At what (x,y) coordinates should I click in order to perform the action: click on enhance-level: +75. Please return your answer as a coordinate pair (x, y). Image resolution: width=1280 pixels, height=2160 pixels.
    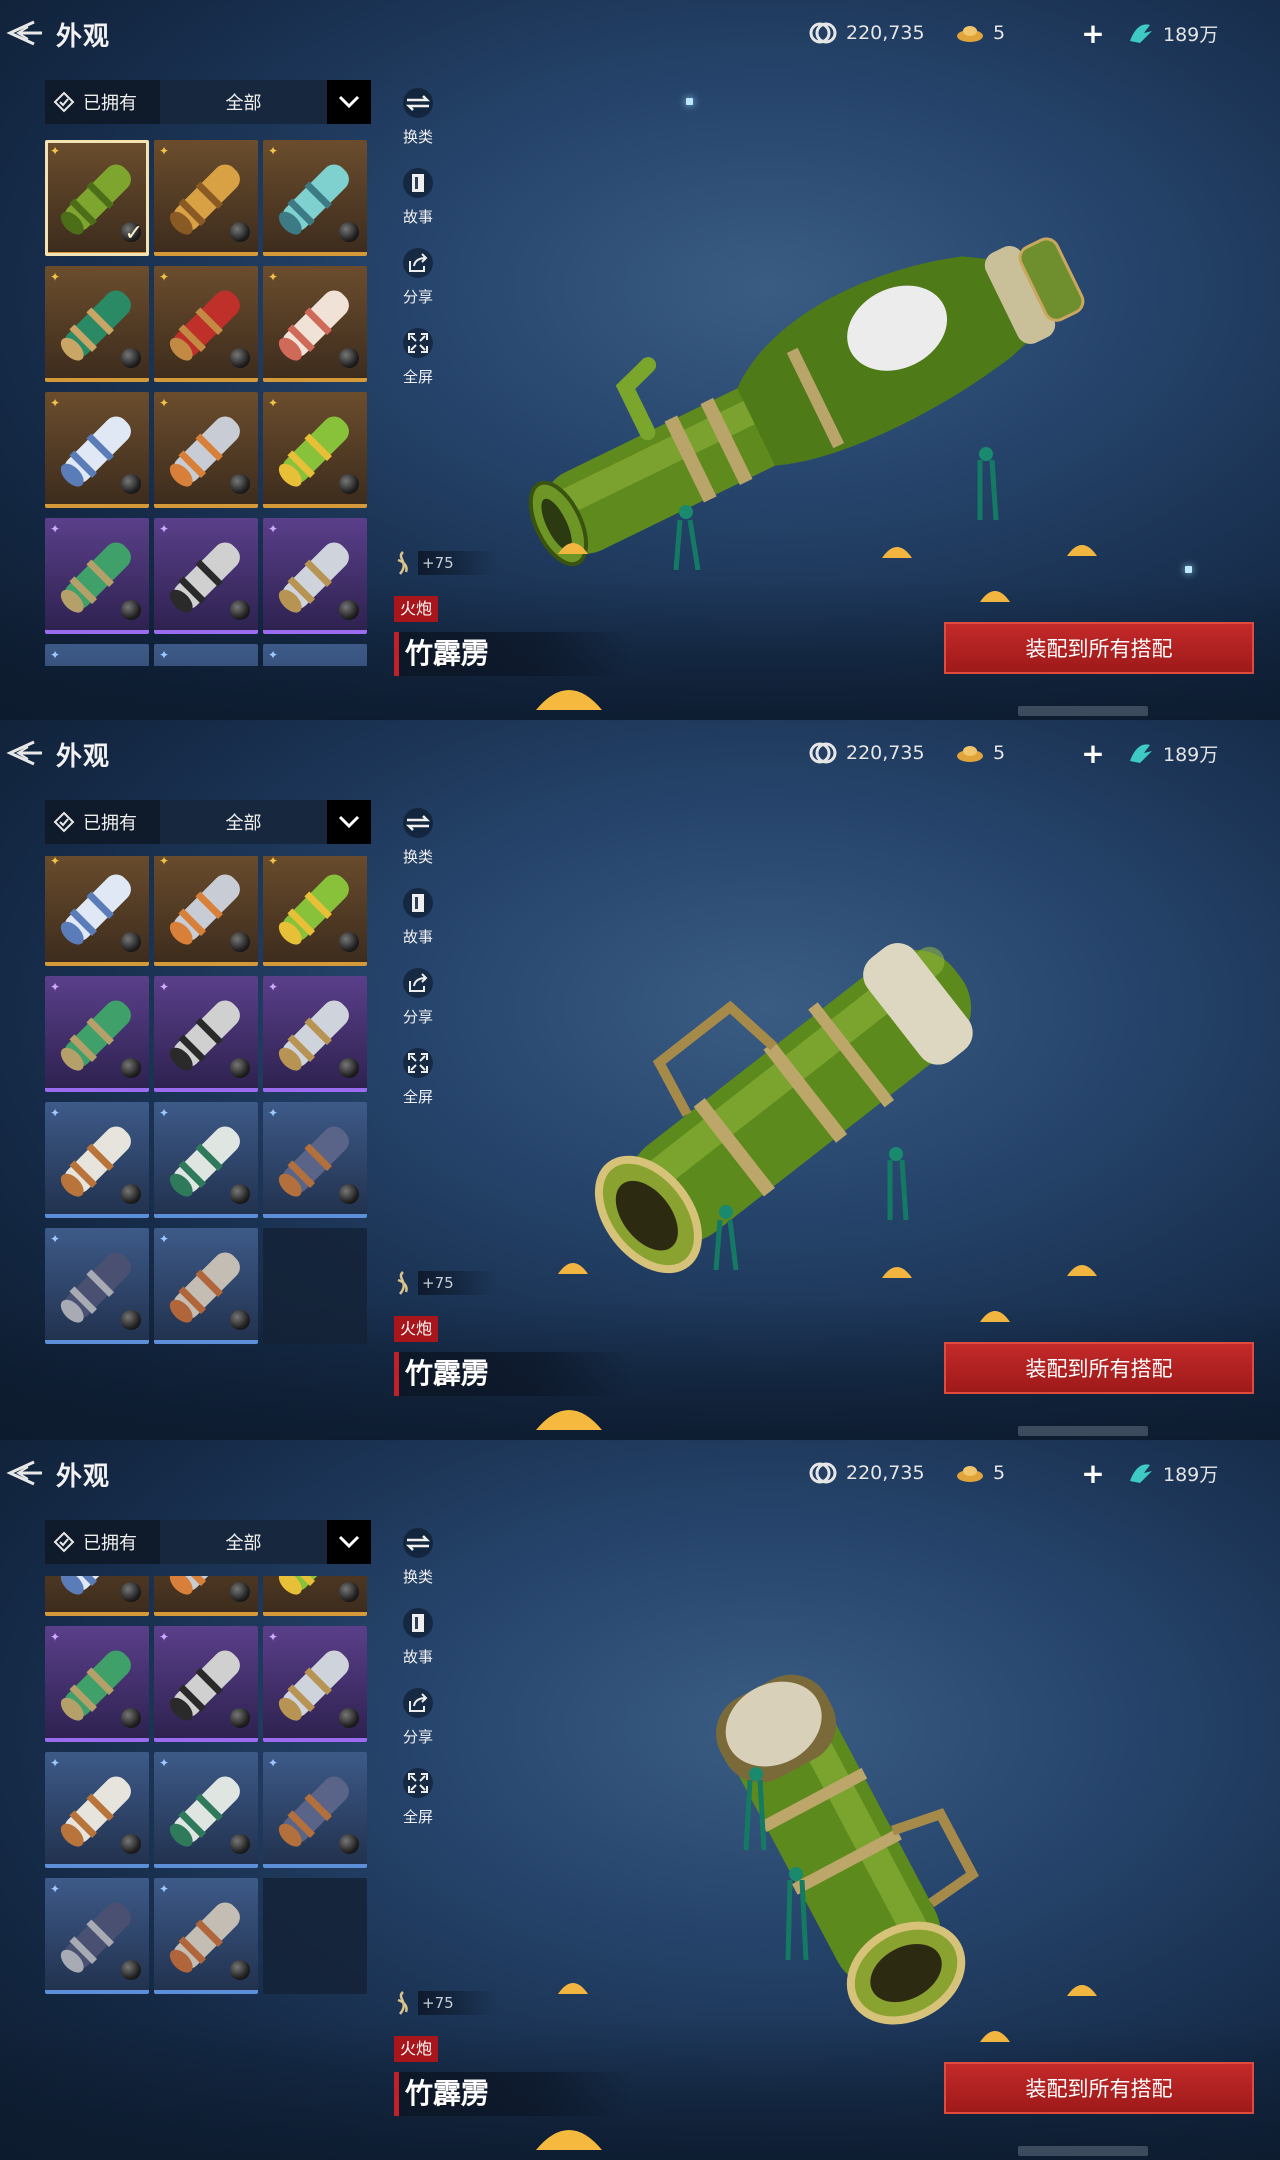
    Looking at the image, I should click on (445, 563).